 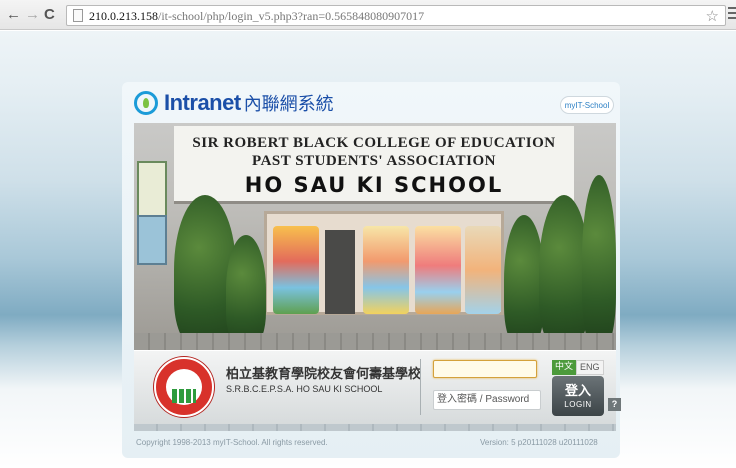 I want to click on login-button: 登入 LOGIN, so click(x=578, y=396).